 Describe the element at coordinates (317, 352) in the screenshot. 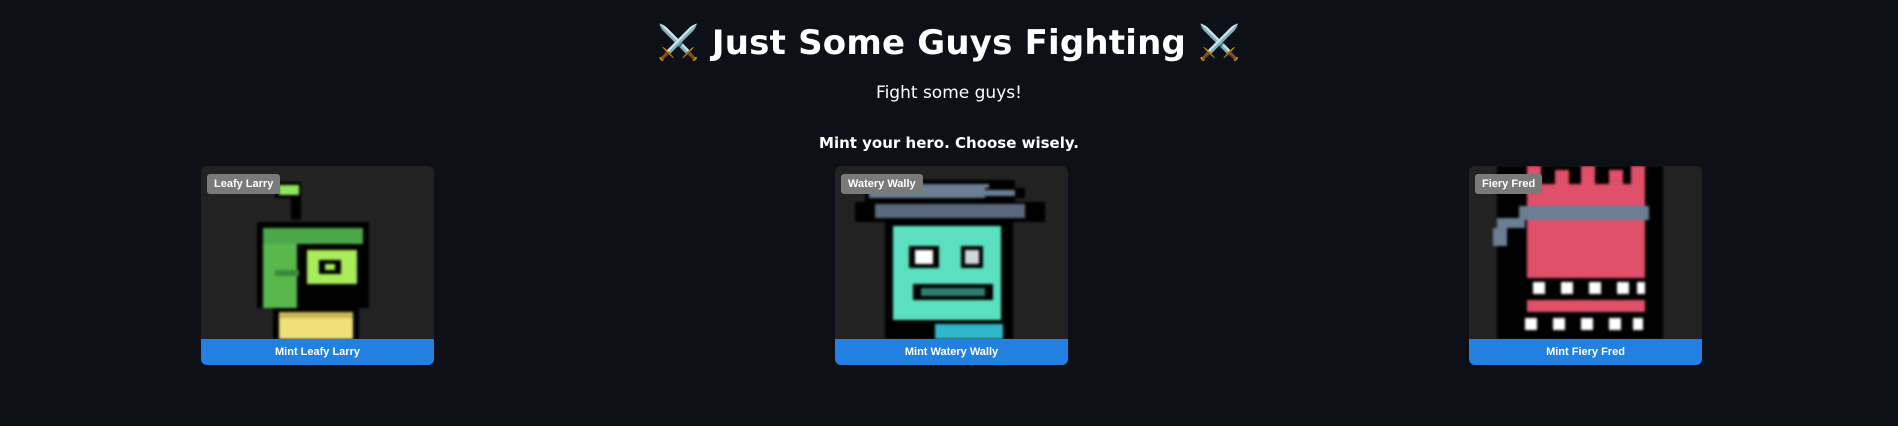

I see `mint-leafy-larry-button: Mint Leafy Larry` at that location.